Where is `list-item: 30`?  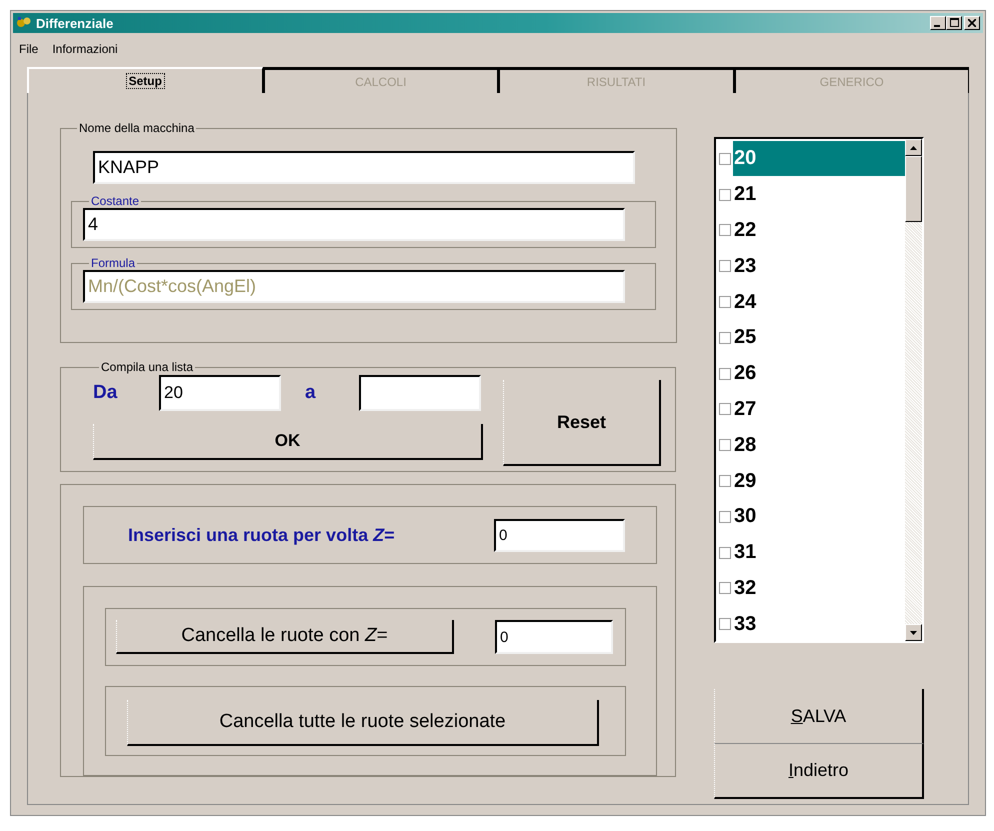
list-item: 30 is located at coordinates (810, 516).